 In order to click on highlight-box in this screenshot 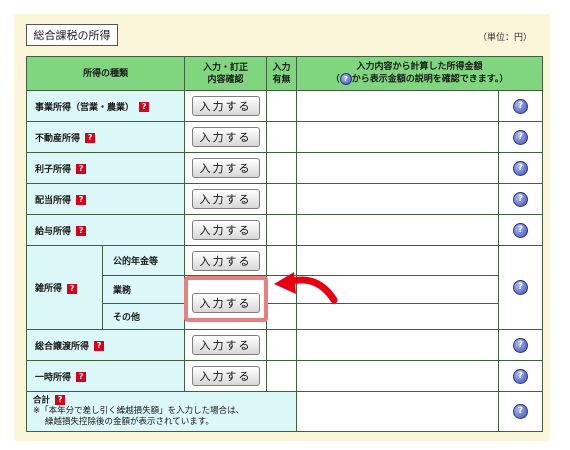, I will do `click(226, 299)`.